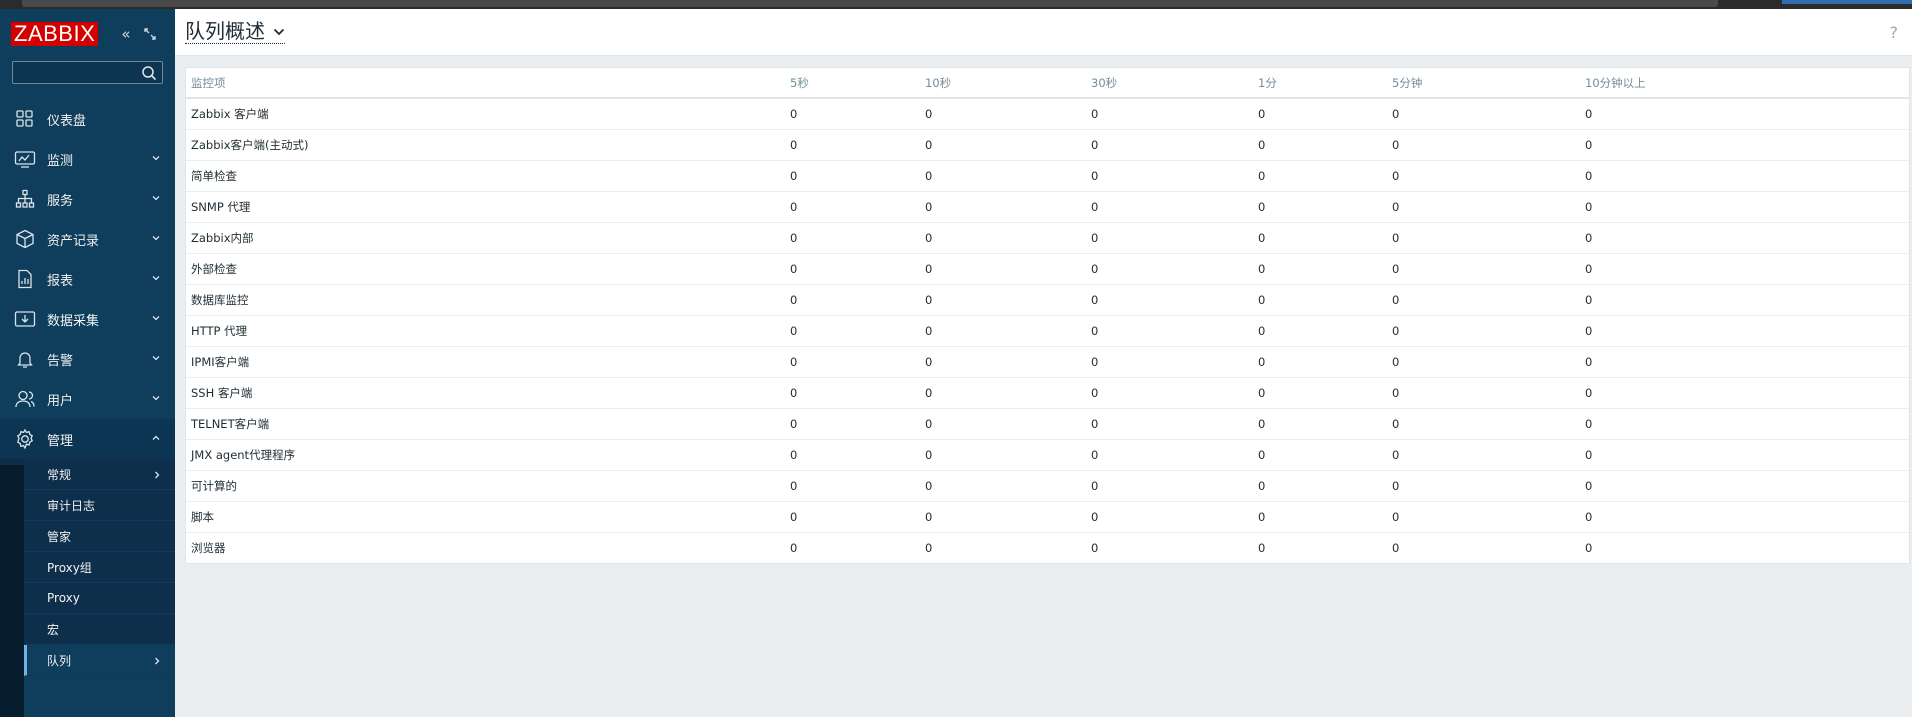  What do you see at coordinates (60, 401) in the screenshot?
I see `sidebar-item-label: 用户` at bounding box center [60, 401].